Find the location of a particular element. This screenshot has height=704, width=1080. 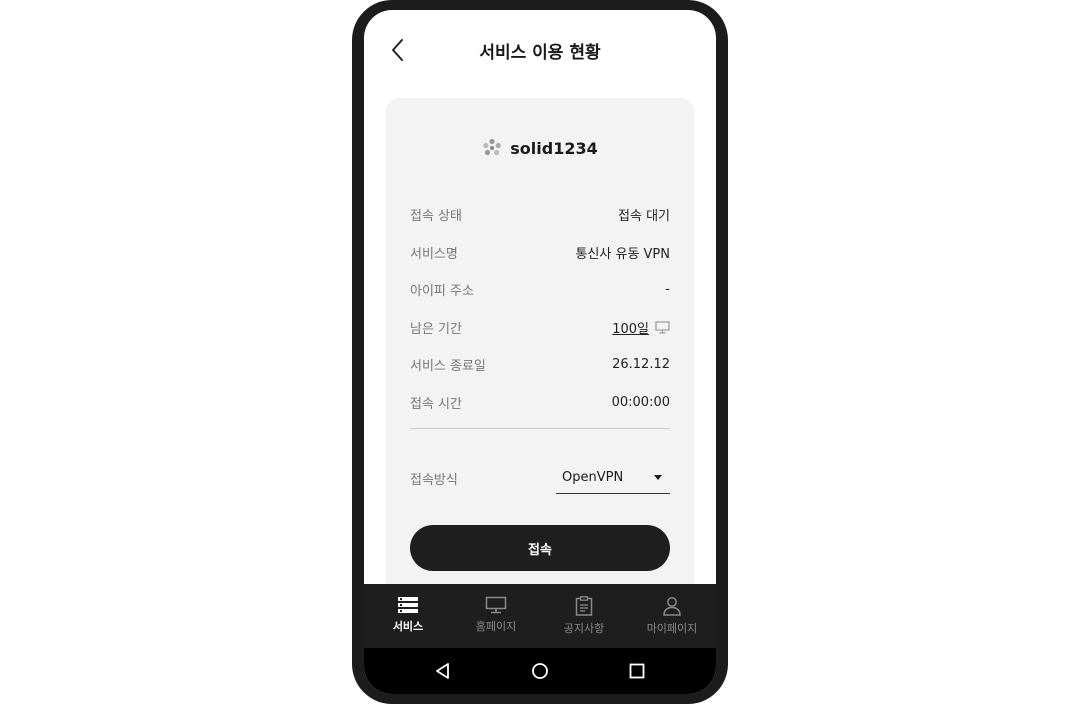

square-recents-icon is located at coordinates (637, 671).